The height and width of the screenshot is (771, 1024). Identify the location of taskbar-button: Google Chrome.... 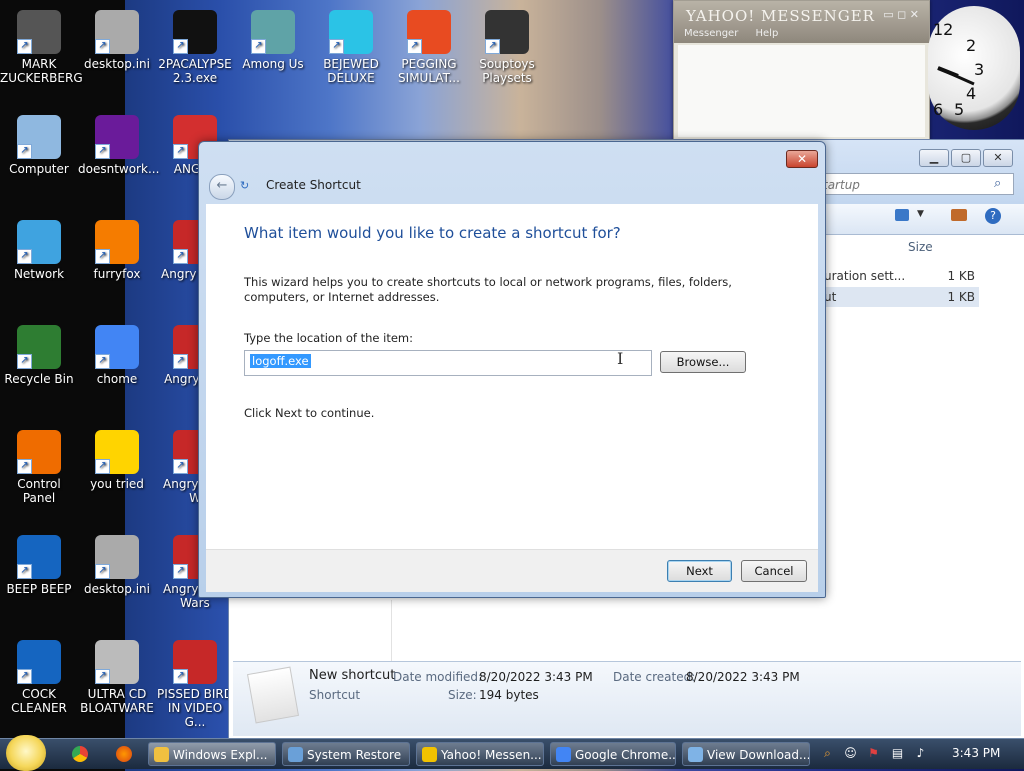
(613, 754).